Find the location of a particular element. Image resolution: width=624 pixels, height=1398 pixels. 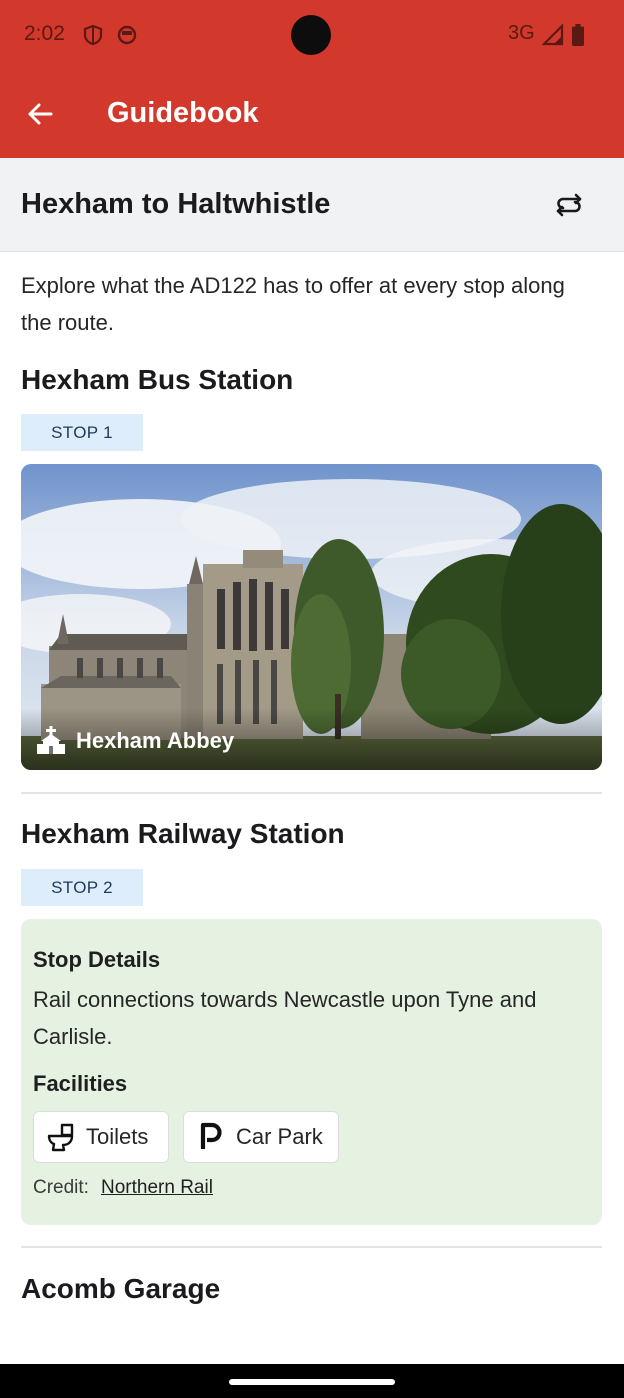

facility-chip-toilets: Toilets is located at coordinates (101, 1137).